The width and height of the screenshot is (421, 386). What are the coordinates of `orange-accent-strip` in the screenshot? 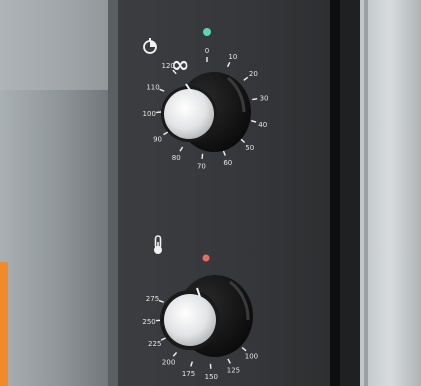 It's located at (4, 324).